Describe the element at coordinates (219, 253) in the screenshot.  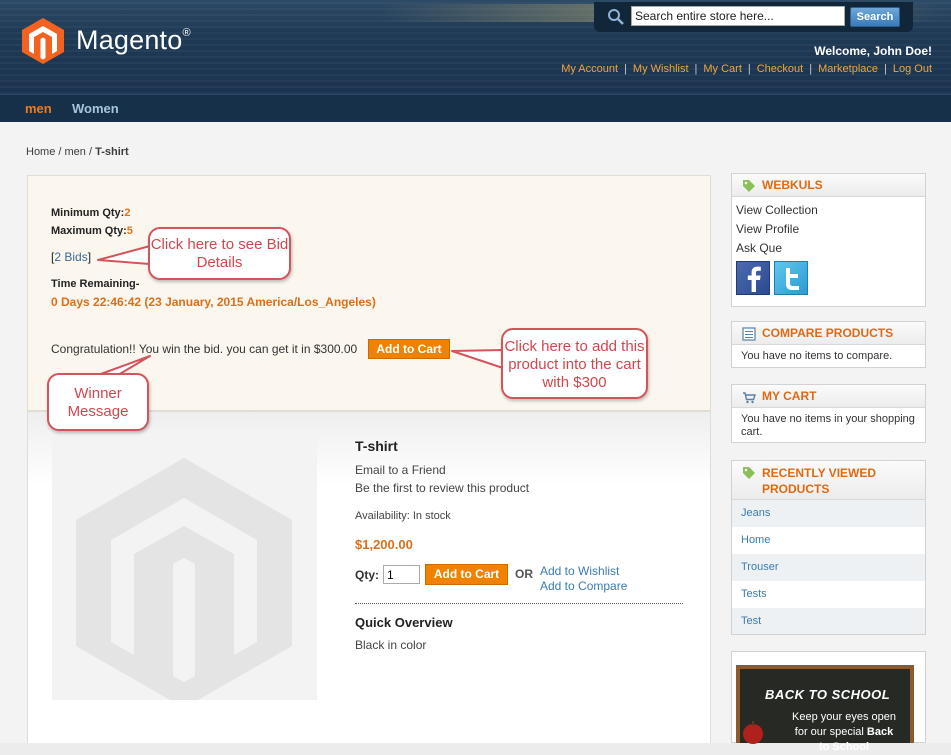
I see `bid-details-callout: Click here to see Bid Details` at that location.